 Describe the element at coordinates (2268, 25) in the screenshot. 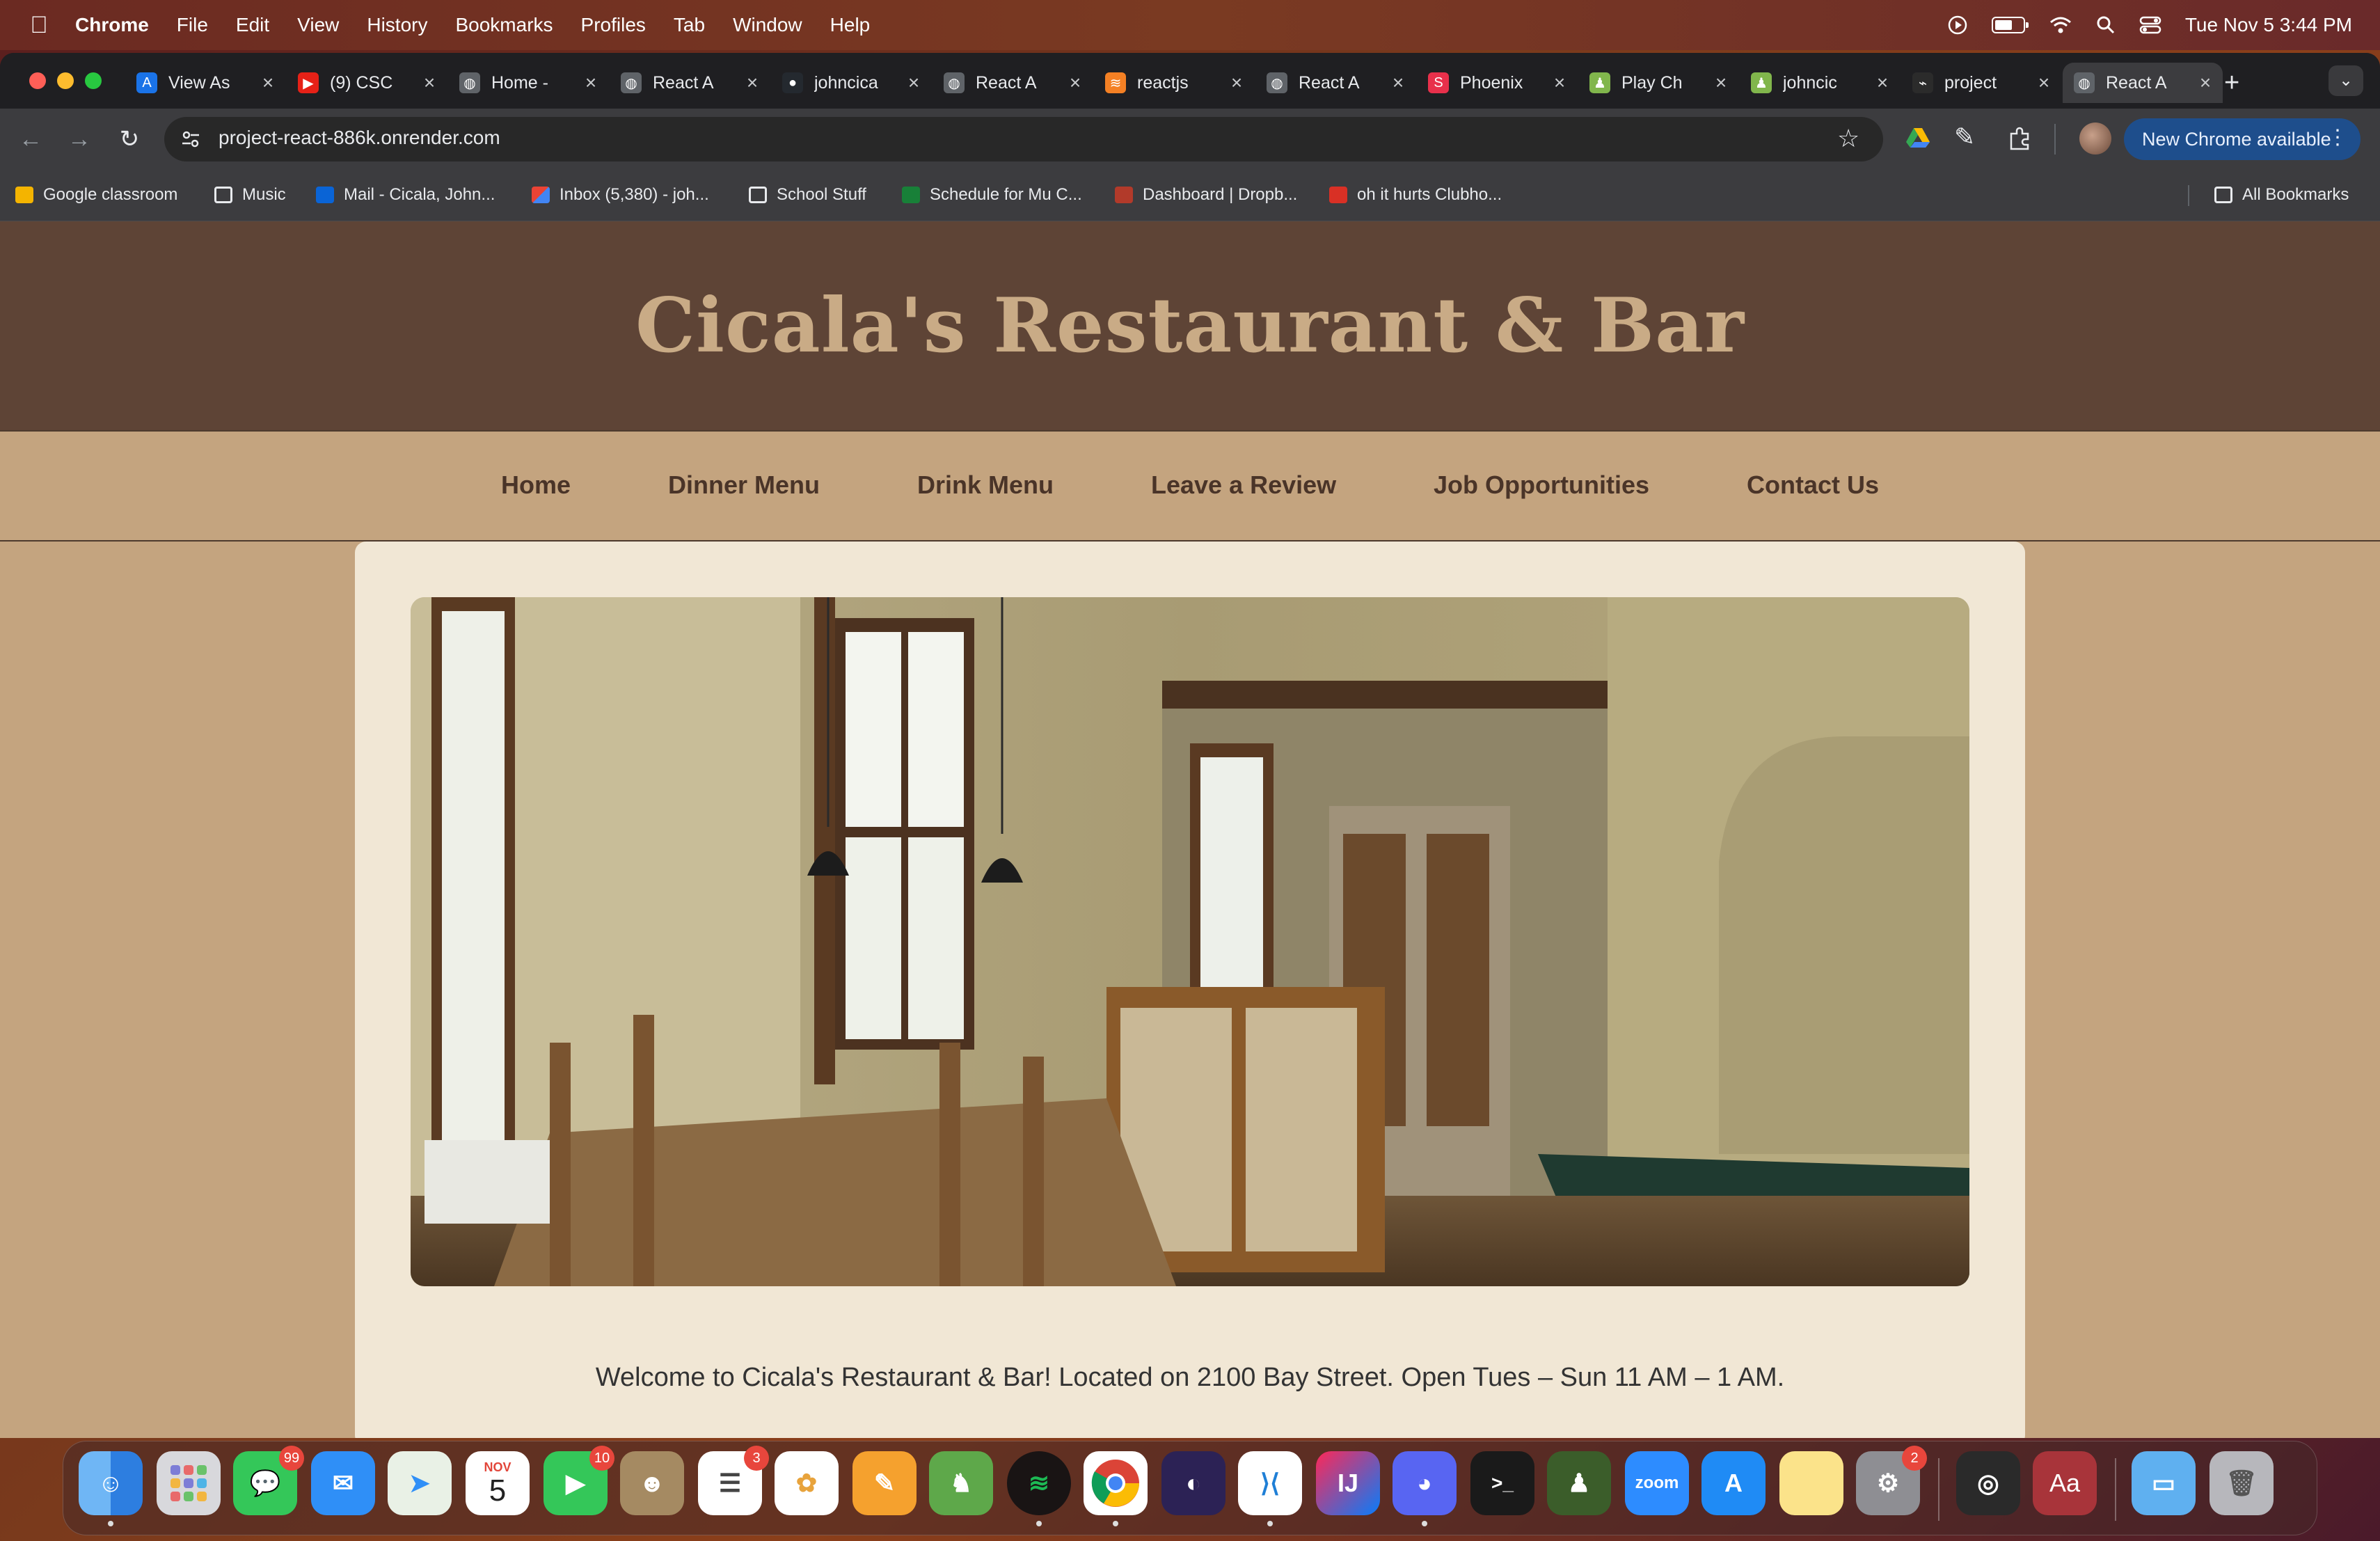

I see `clock-datetime: Tue Nov 5 3:44 PM` at that location.